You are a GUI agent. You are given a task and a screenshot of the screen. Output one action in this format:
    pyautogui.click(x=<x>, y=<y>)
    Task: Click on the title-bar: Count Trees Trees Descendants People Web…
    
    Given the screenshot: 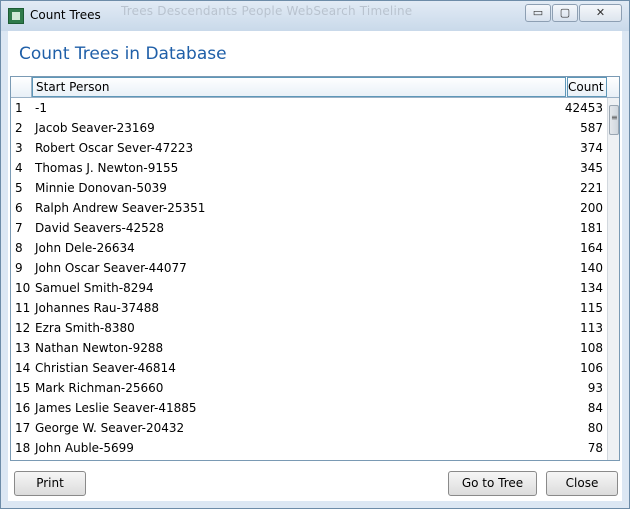 What is the action you would take?
    pyautogui.click(x=315, y=16)
    